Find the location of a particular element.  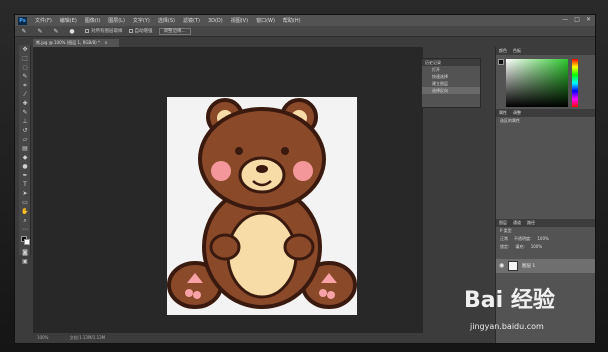

layer-kind-filter: P 类型 is located at coordinates (506, 231).